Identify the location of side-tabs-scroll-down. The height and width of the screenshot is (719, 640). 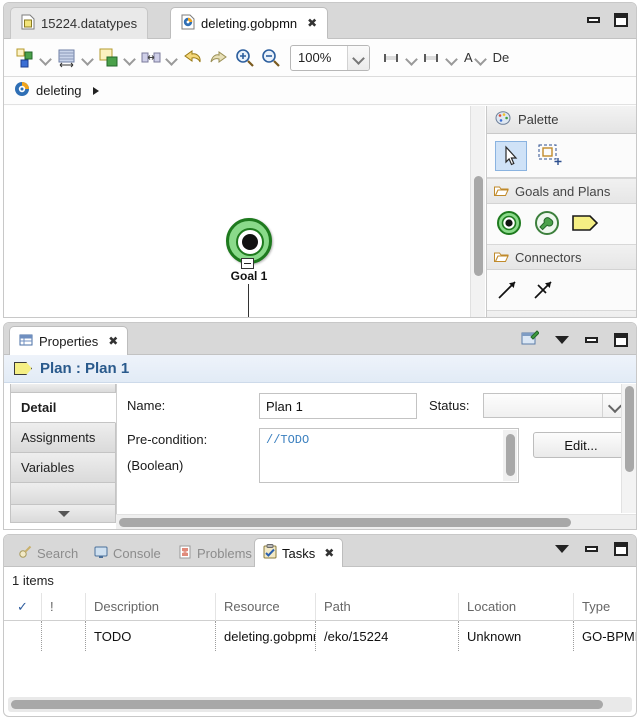
(63, 514).